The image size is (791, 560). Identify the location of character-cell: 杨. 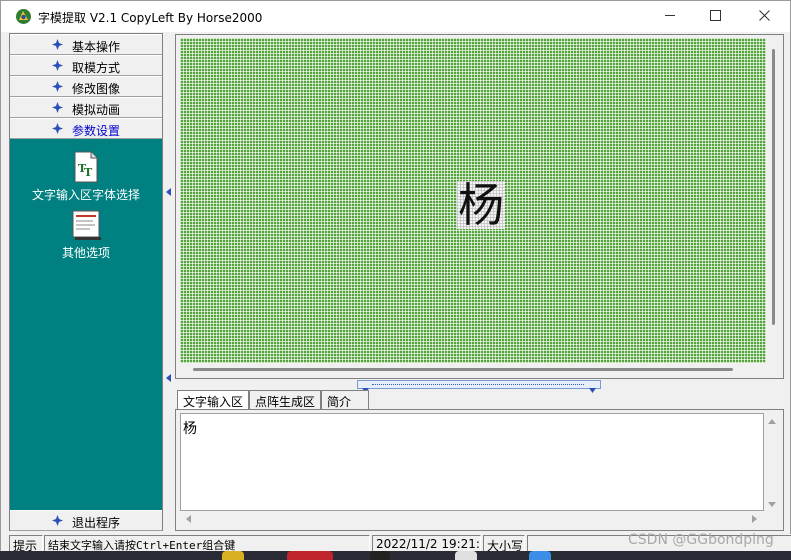
(481, 205).